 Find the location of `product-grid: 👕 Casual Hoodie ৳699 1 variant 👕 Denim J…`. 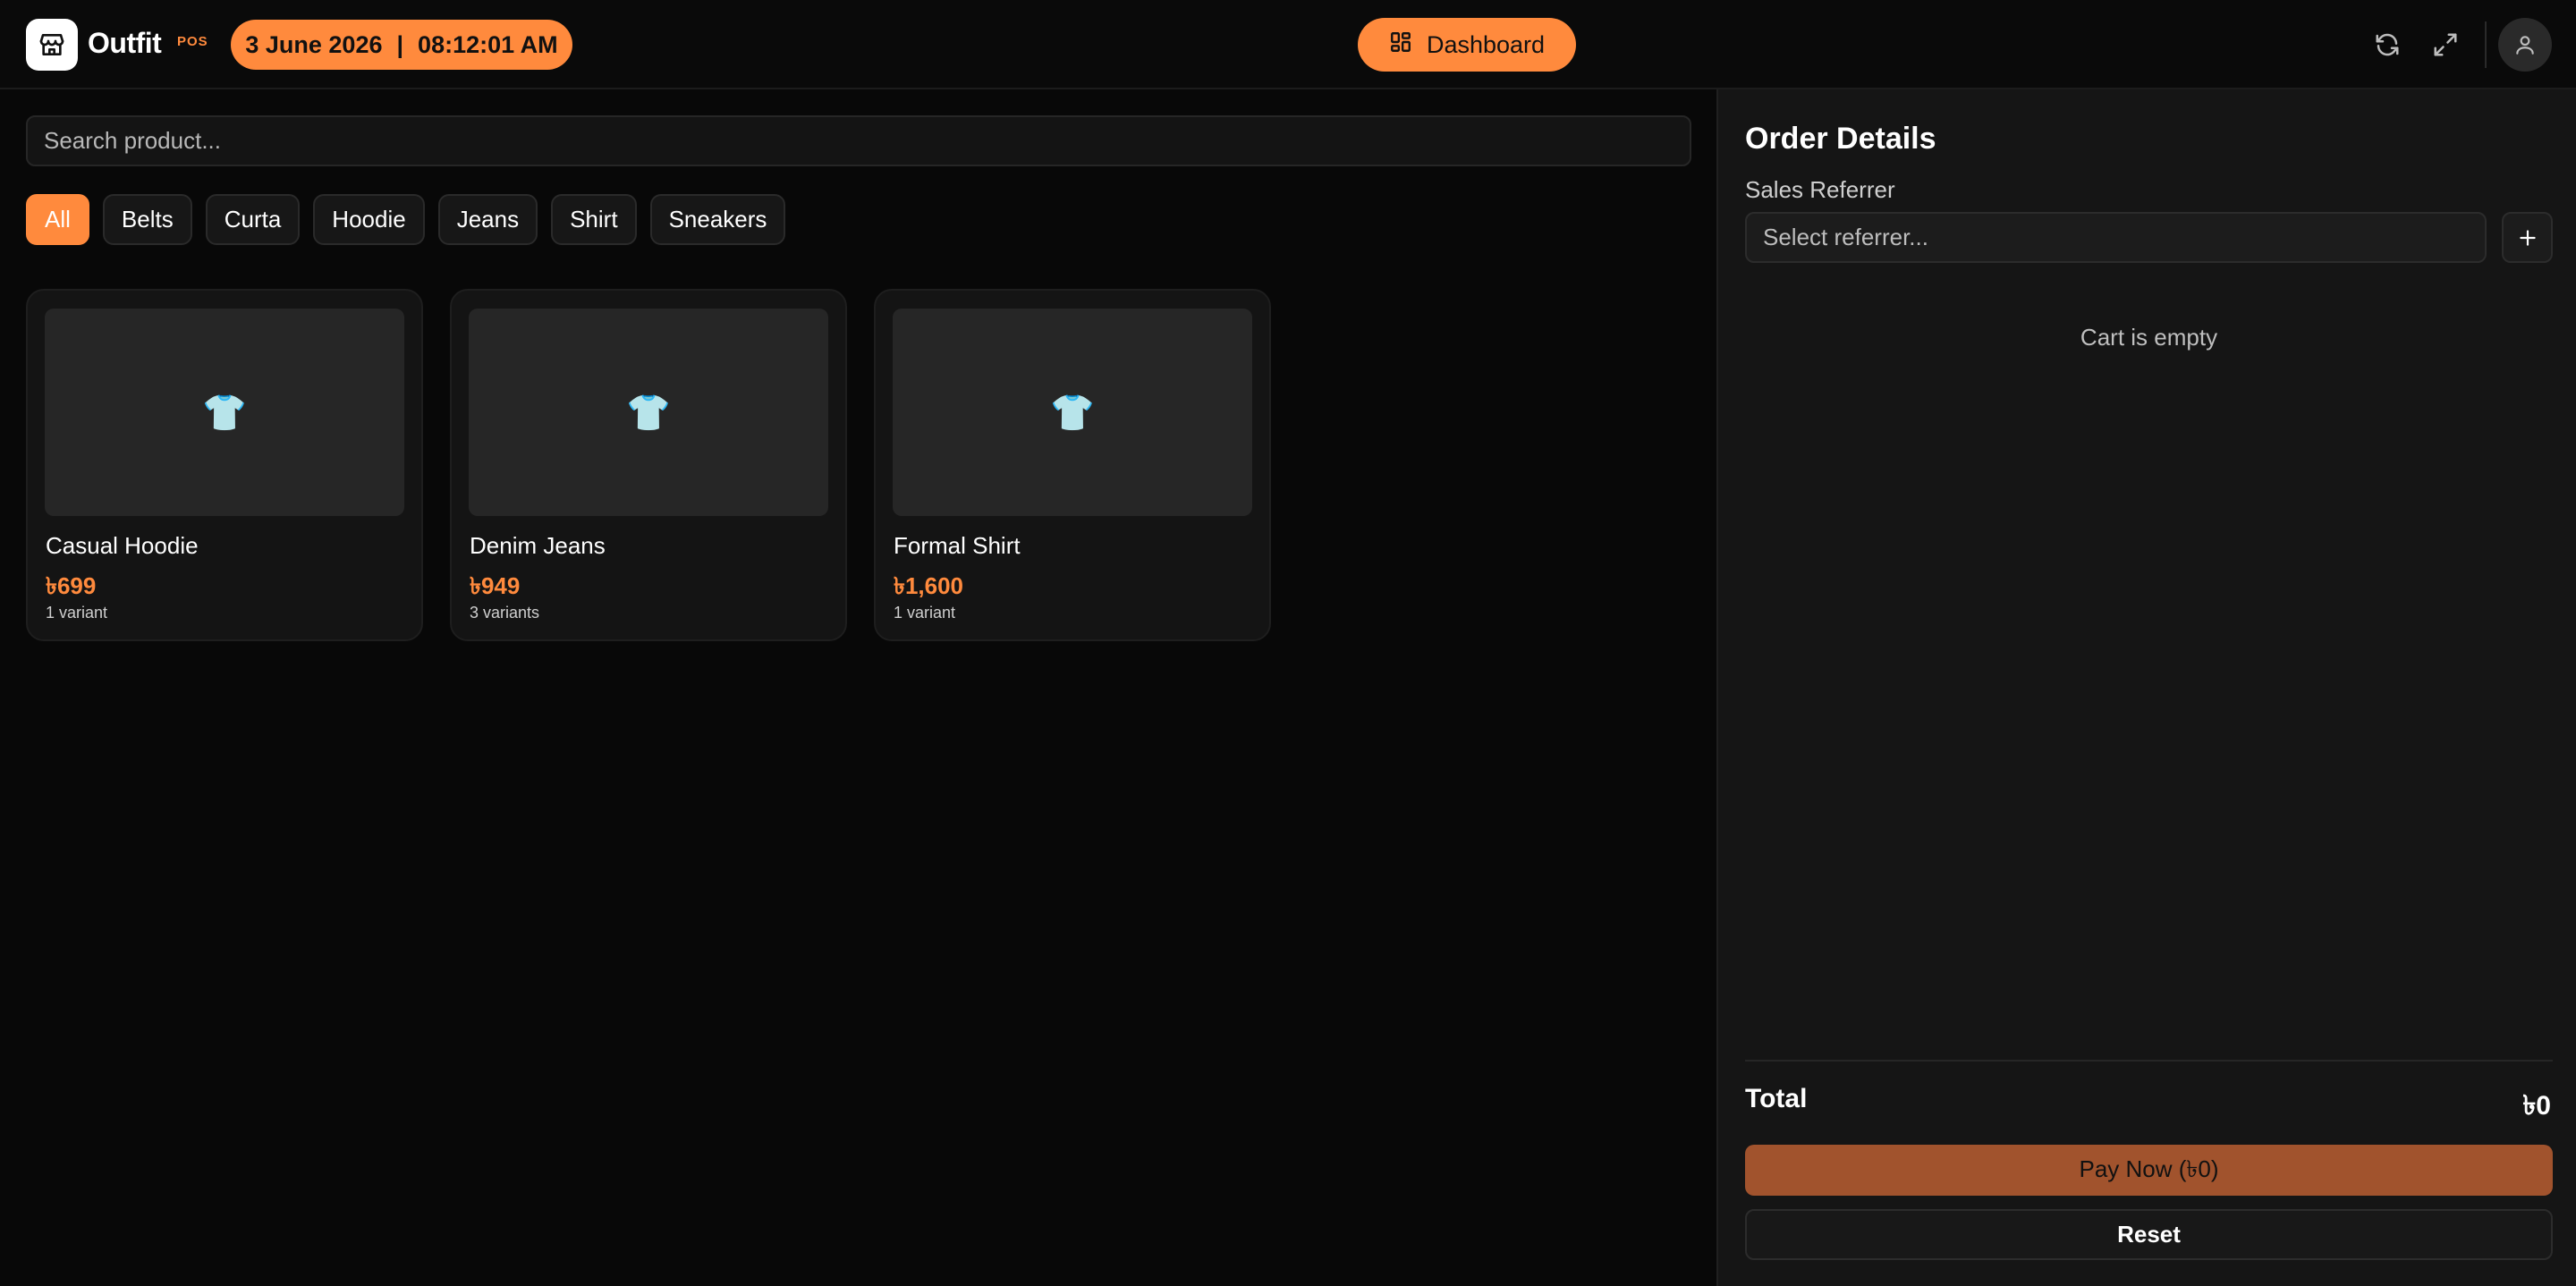

product-grid: 👕 Casual Hoodie ৳699 1 variant 👕 Denim J… is located at coordinates (648, 465).